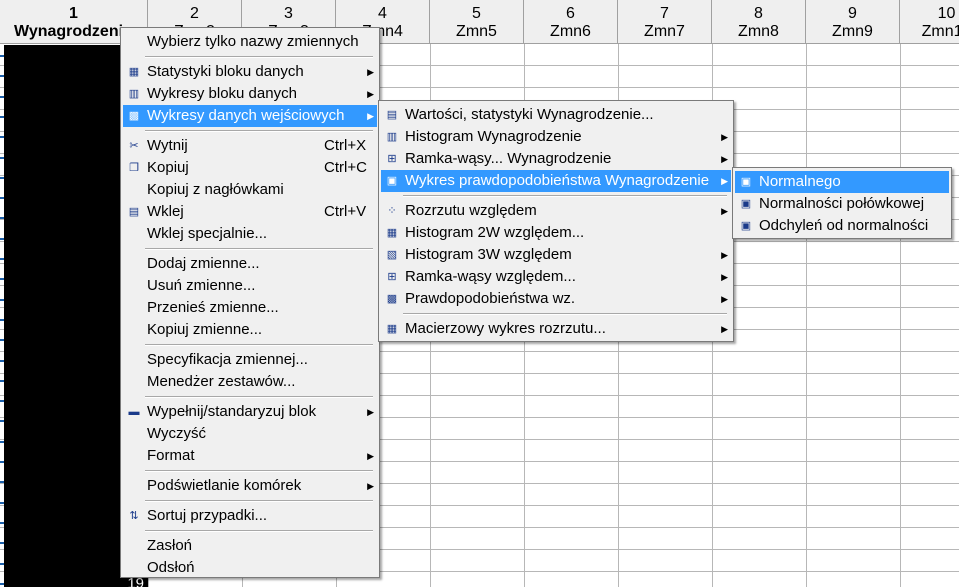 This screenshot has width=959, height=587. I want to click on menu-item-label: Format, so click(171, 455).